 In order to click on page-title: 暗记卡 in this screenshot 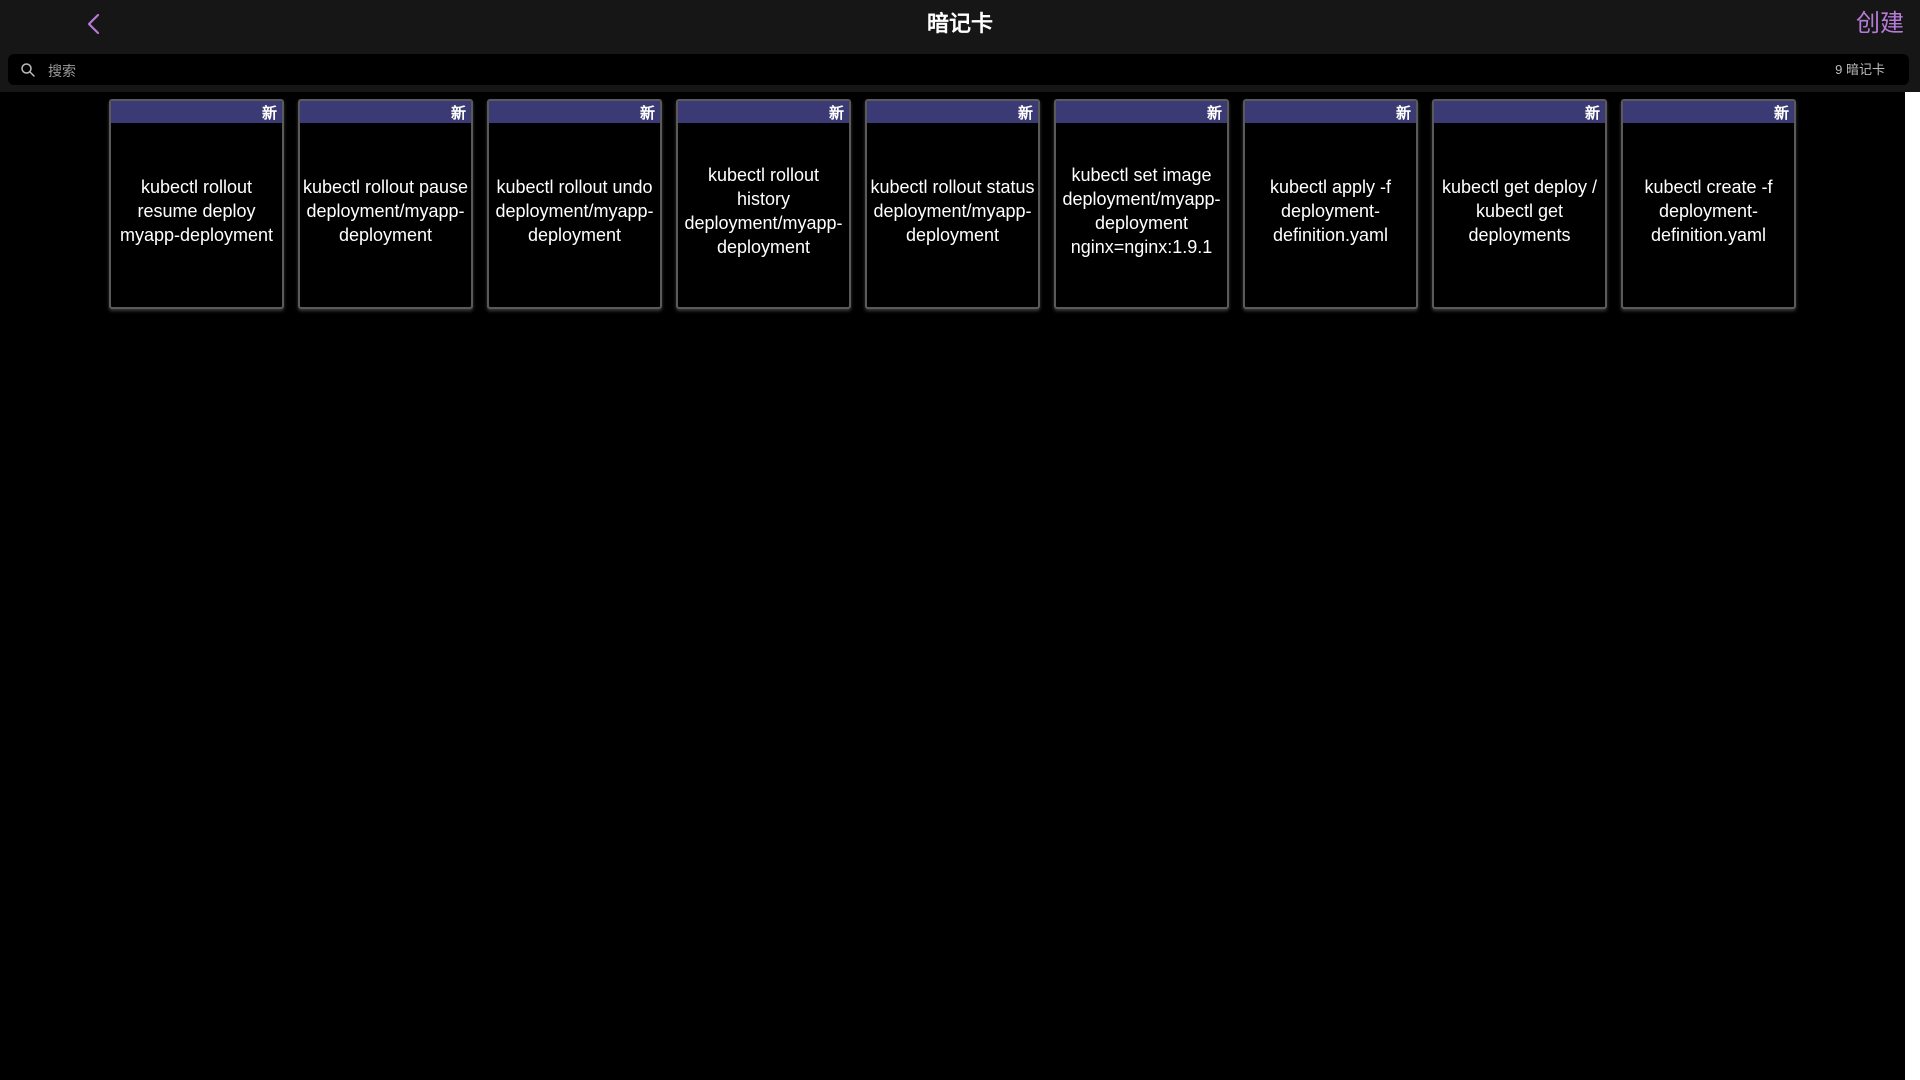, I will do `click(959, 23)`.